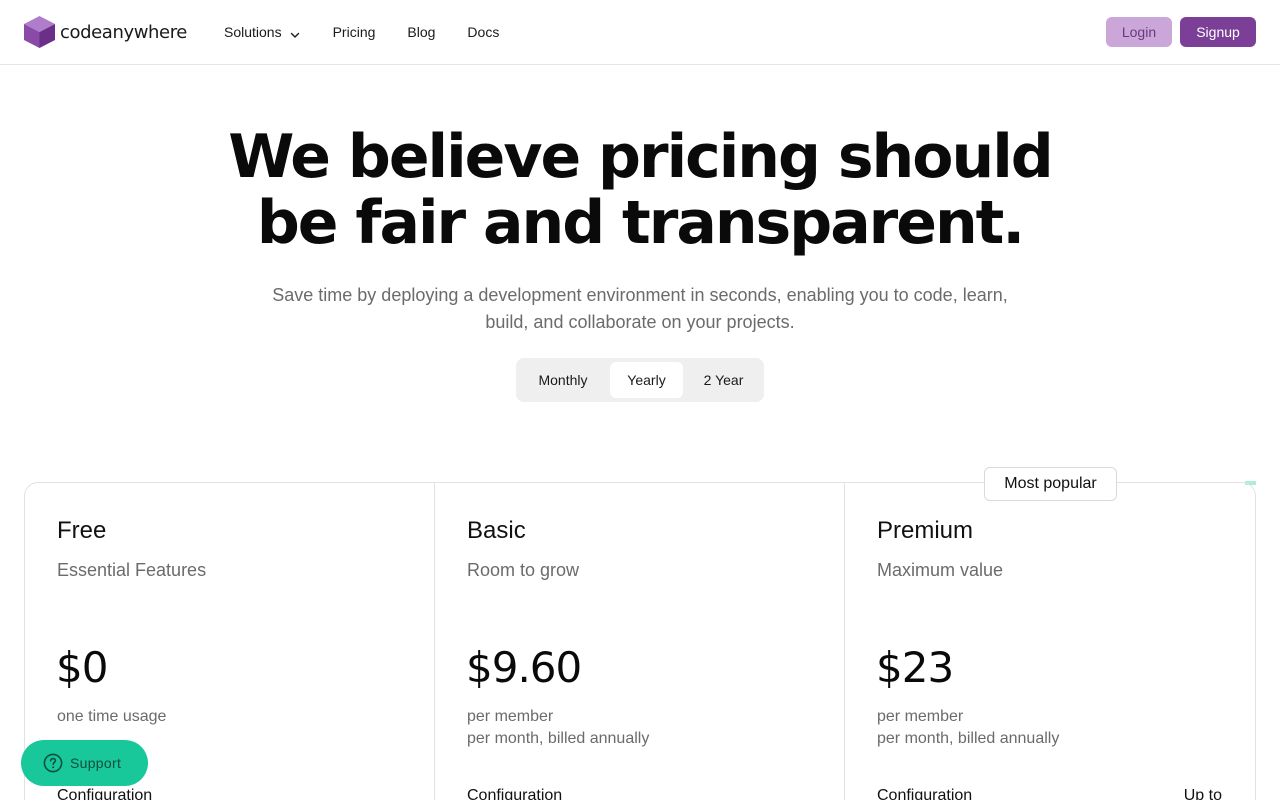  I want to click on brand-logo: codeanywhere, so click(105, 32).